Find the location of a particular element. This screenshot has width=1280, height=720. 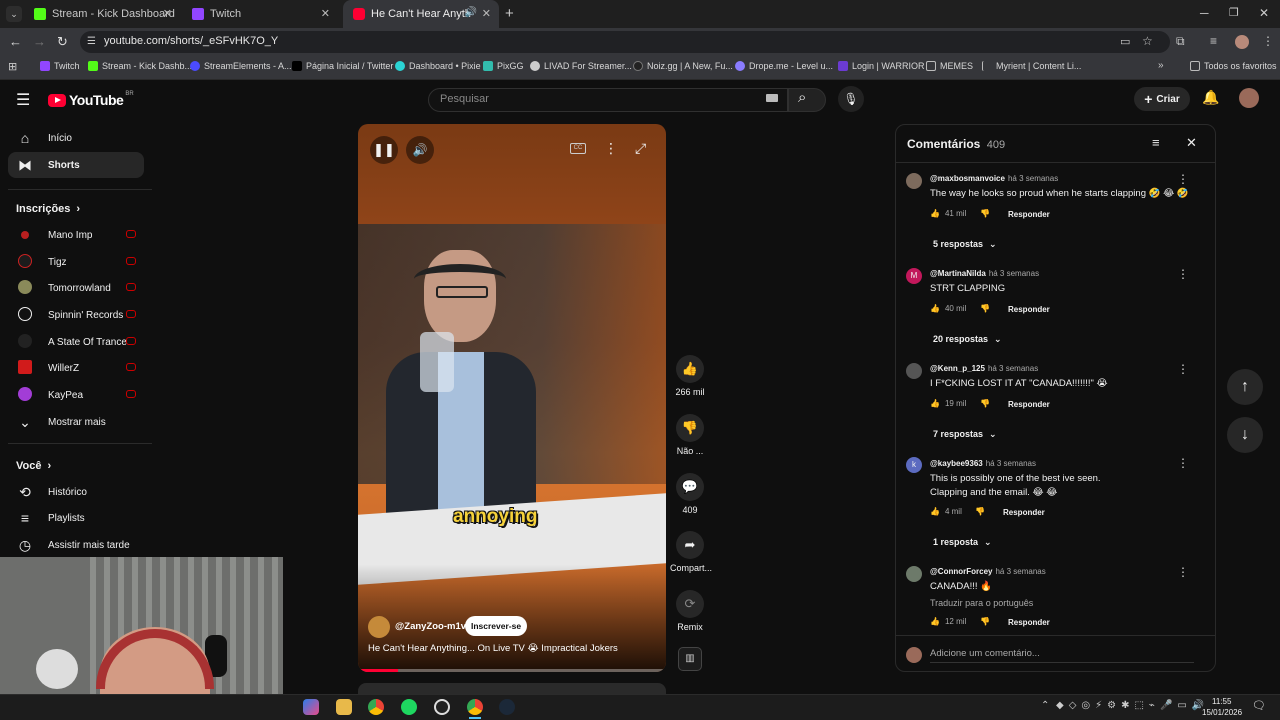

more-bookmarks-icon: » is located at coordinates (1161, 65).